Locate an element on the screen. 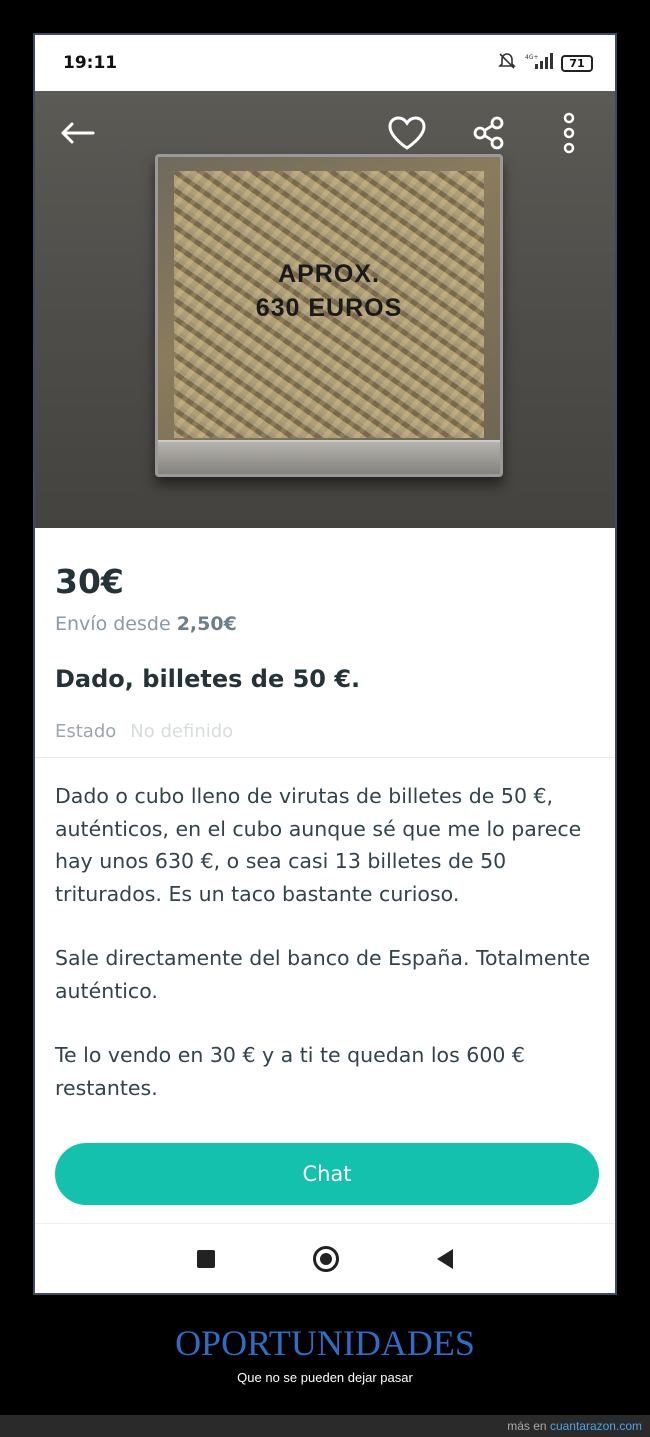 This screenshot has height=1437, width=650. home-icon is located at coordinates (326, 1259).